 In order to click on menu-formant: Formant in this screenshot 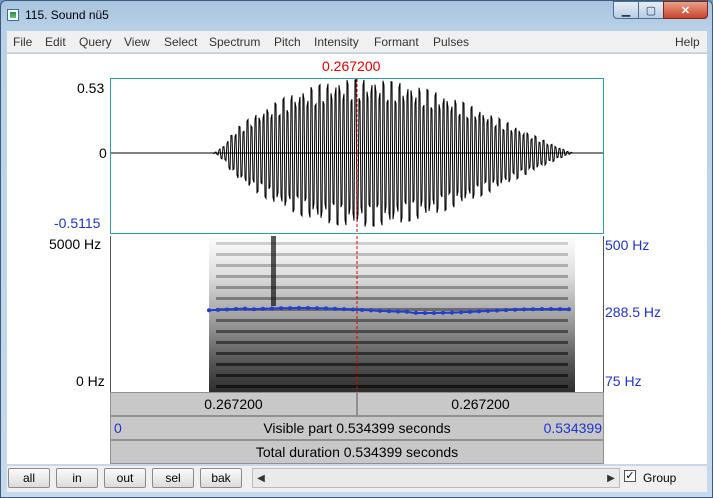, I will do `click(396, 42)`.